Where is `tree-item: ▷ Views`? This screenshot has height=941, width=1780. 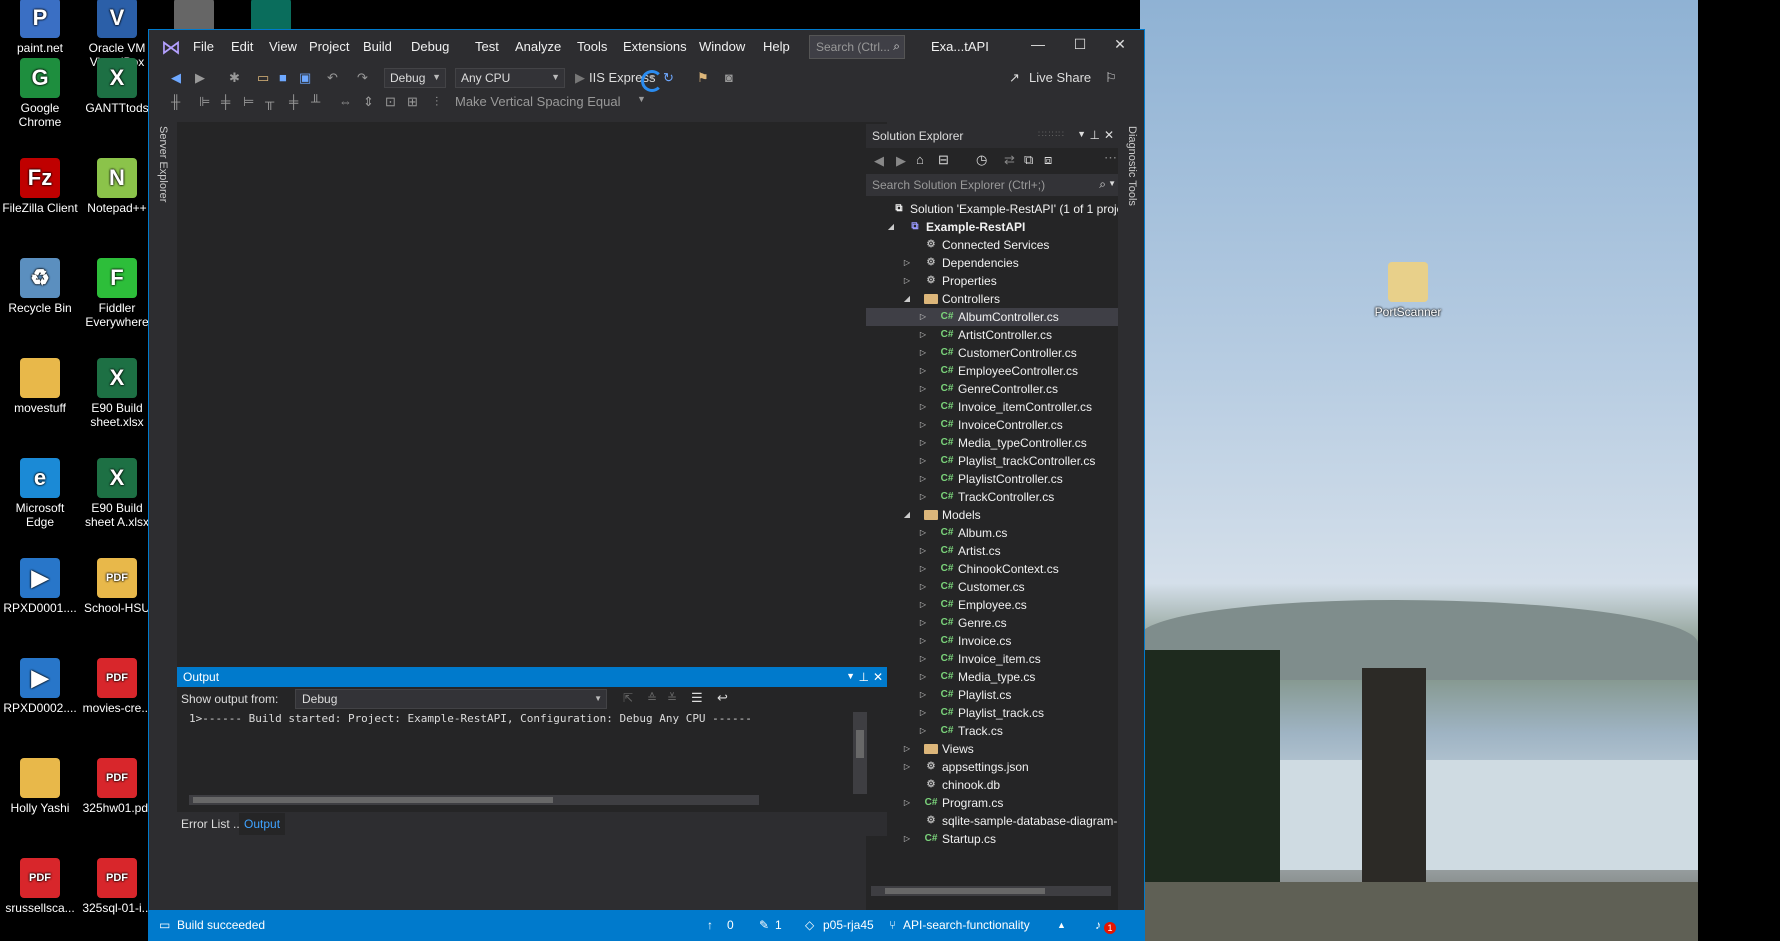
tree-item: ▷ Views is located at coordinates (992, 749).